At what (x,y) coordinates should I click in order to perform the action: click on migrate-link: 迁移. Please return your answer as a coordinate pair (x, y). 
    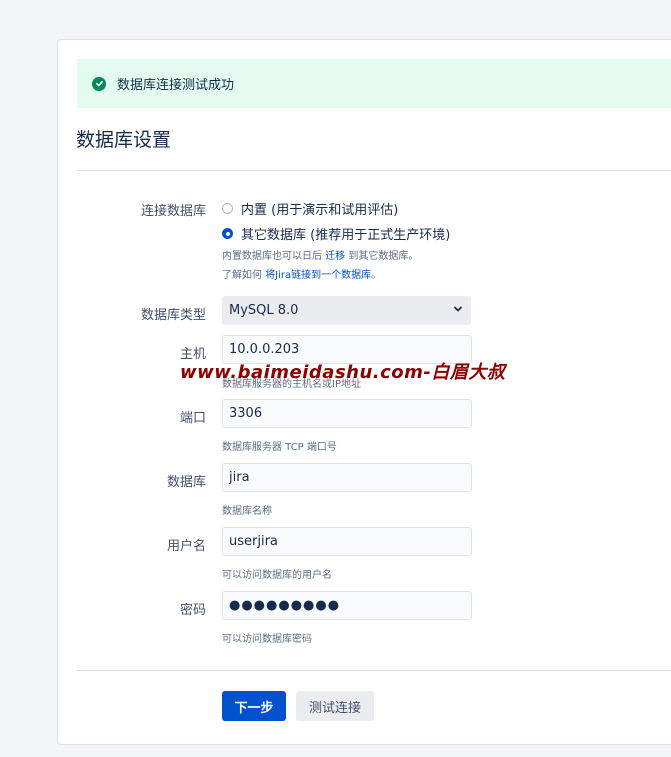
    Looking at the image, I should click on (335, 256).